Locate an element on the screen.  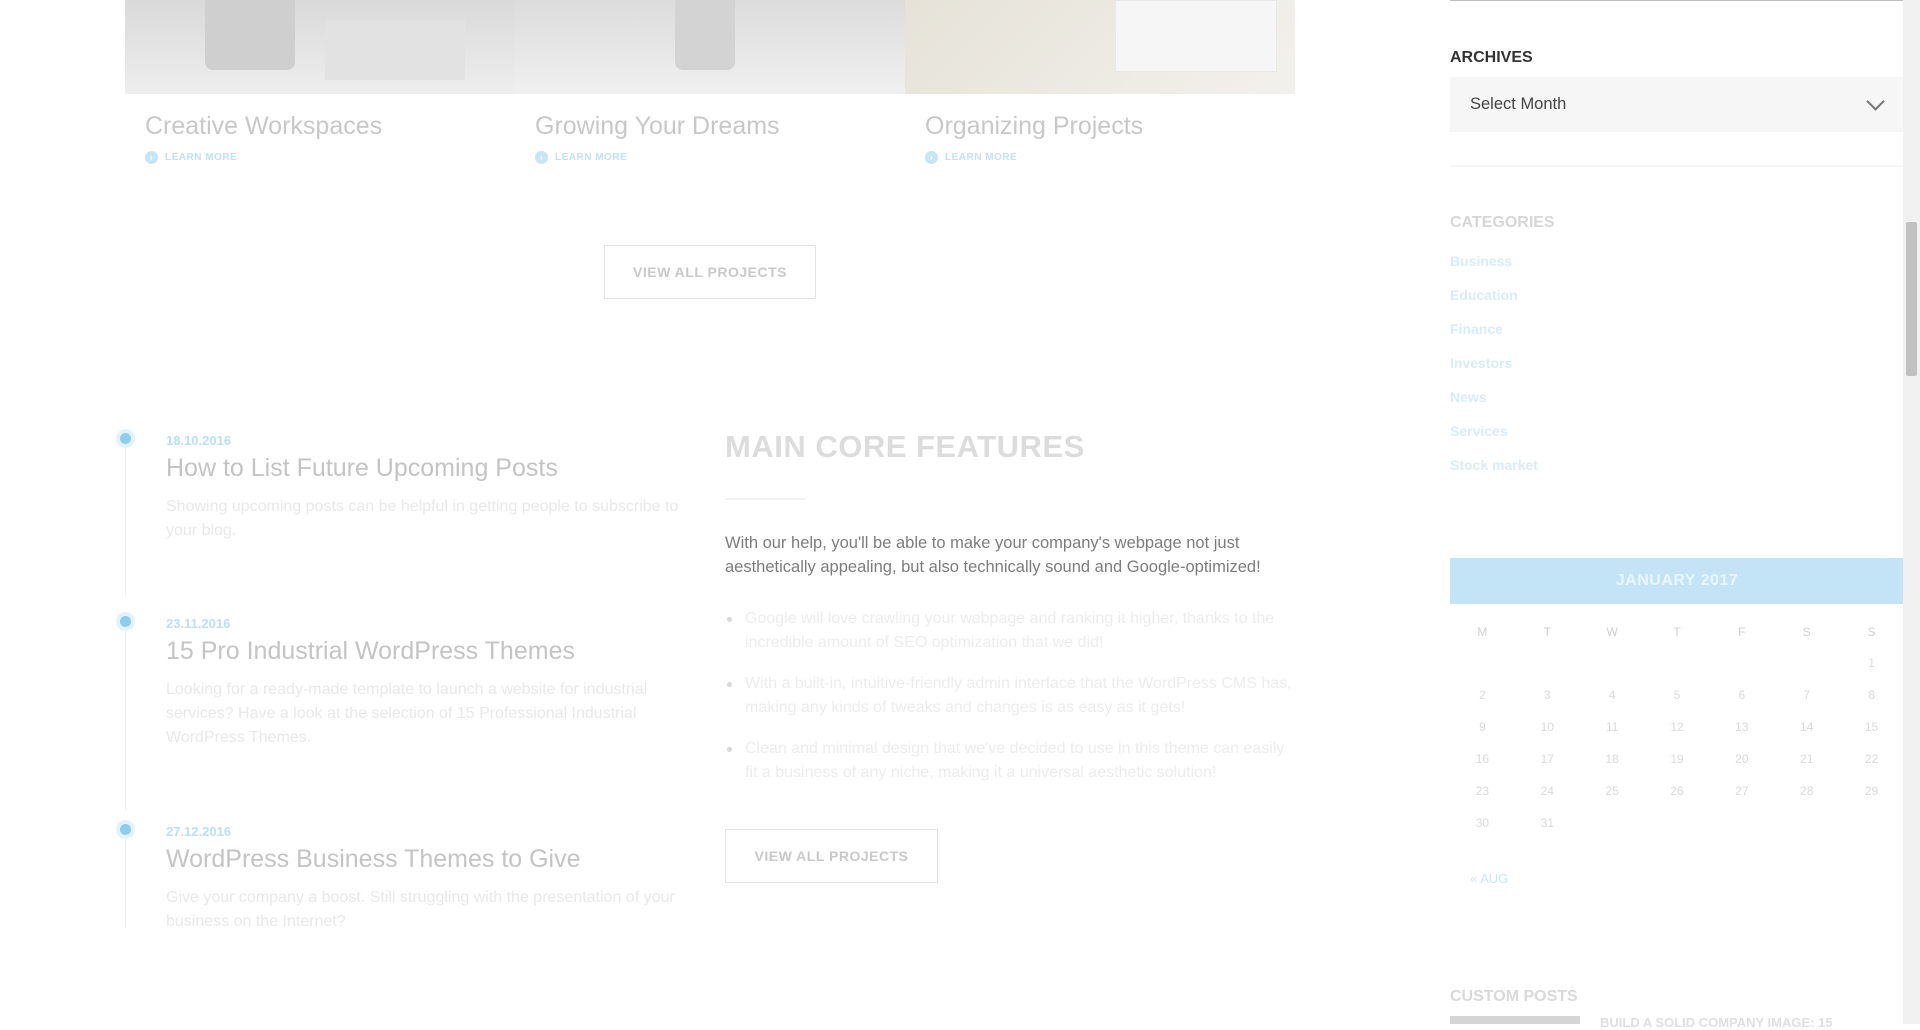
calendar-day: 6 is located at coordinates (1742, 695).